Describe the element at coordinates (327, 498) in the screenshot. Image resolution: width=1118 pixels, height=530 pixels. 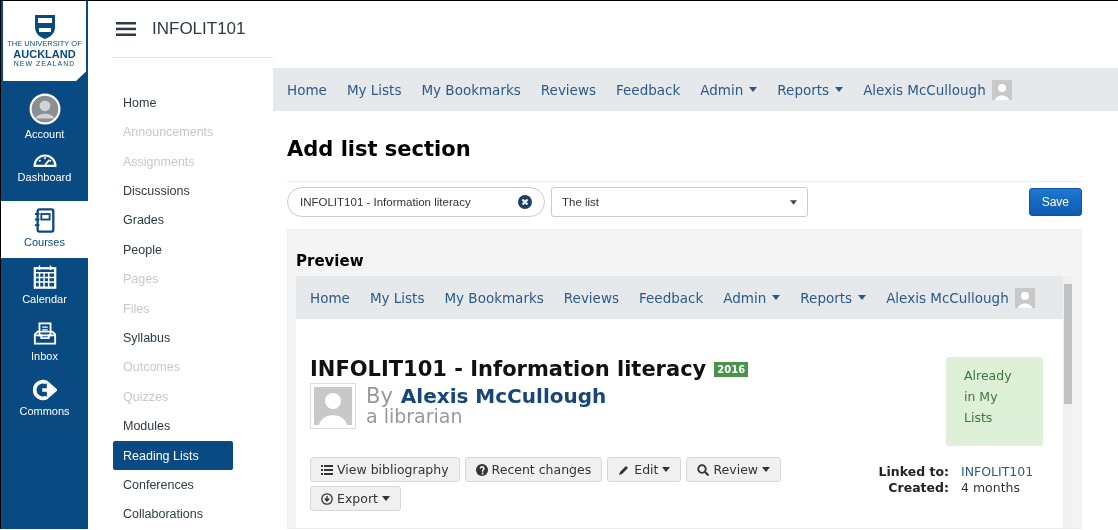
I see `download-icon` at that location.